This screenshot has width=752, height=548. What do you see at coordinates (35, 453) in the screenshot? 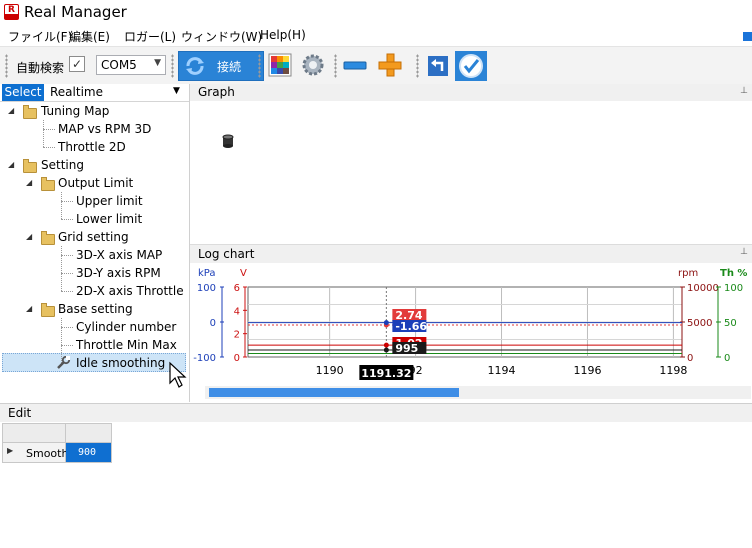
I see `grid-row-header: ▶ Smooth` at bounding box center [35, 453].